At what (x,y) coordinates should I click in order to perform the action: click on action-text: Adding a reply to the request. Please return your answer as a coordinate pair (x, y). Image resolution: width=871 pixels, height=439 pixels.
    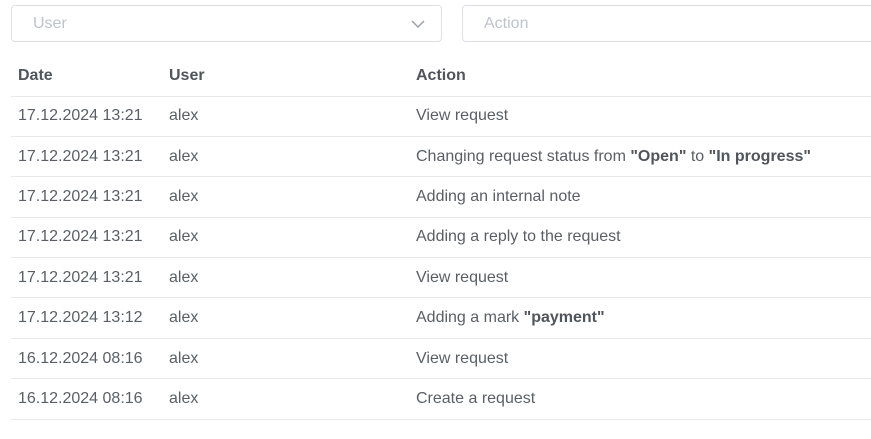
    Looking at the image, I should click on (518, 237).